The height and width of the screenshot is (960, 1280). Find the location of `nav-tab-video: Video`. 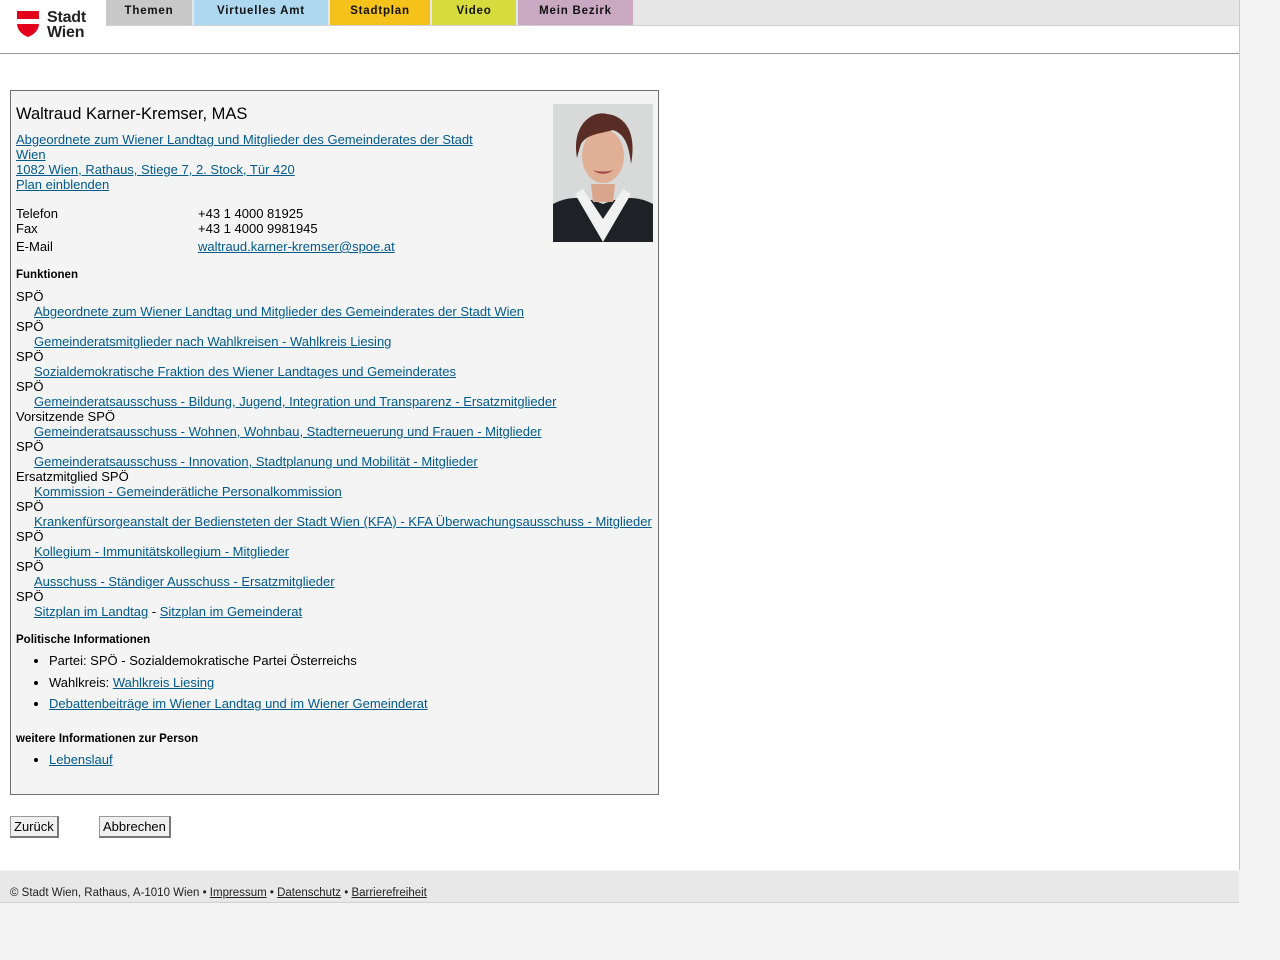

nav-tab-video: Video is located at coordinates (474, 12).